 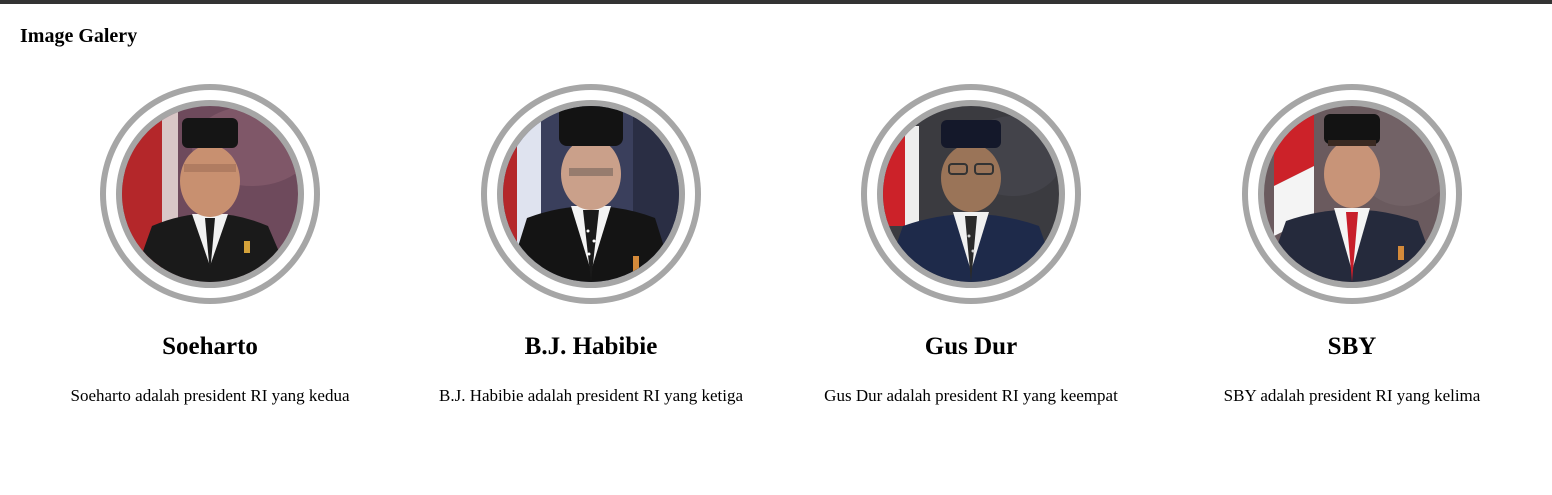 I want to click on page-title: Image Galery, so click(x=79, y=36).